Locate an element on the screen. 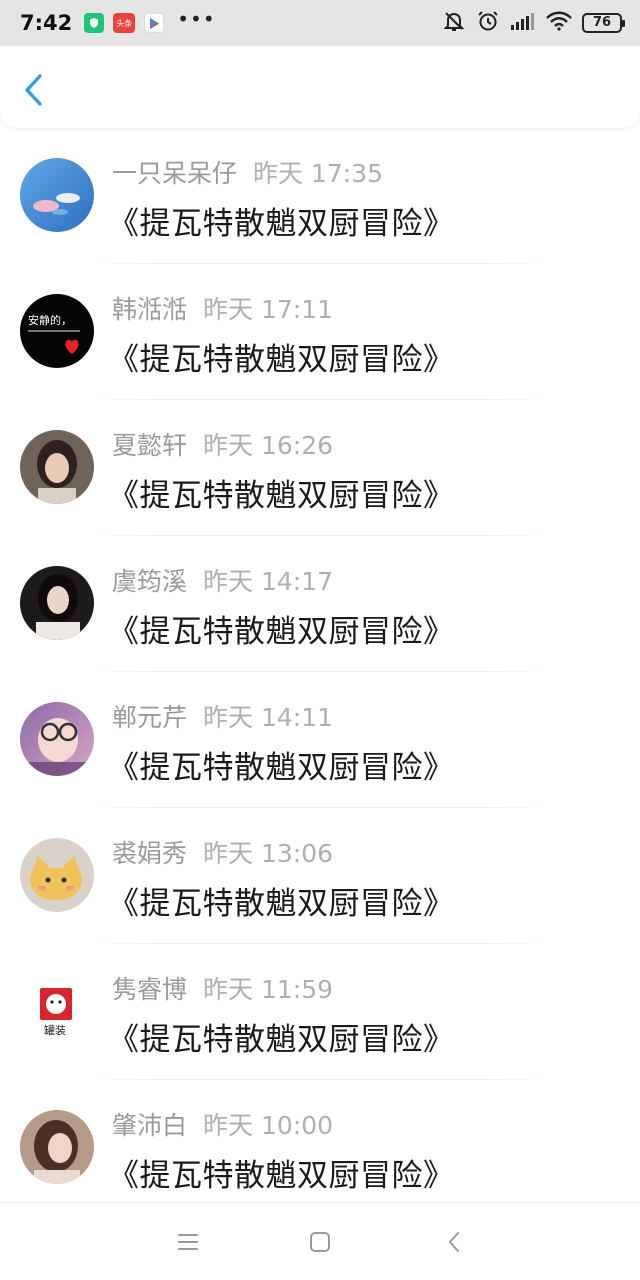 The image size is (640, 1280). header-bar is located at coordinates (320, 87).